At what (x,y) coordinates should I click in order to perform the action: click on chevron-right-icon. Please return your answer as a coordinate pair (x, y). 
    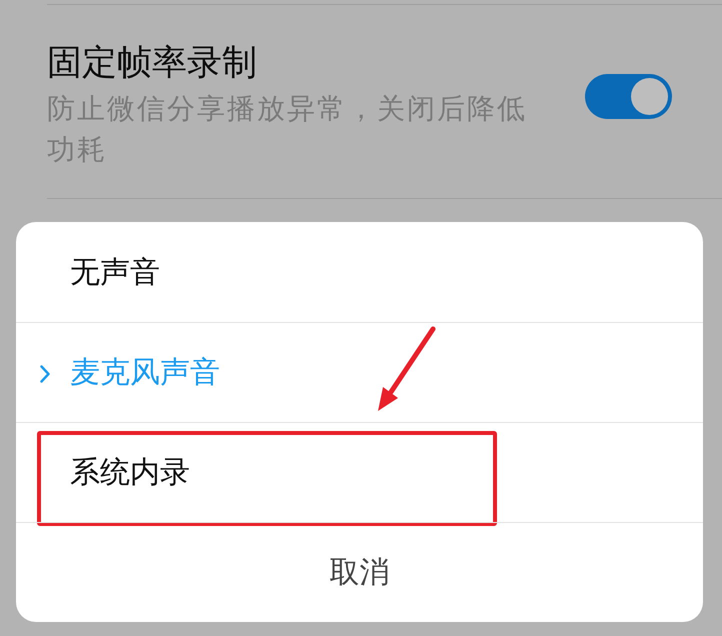
    Looking at the image, I should click on (45, 374).